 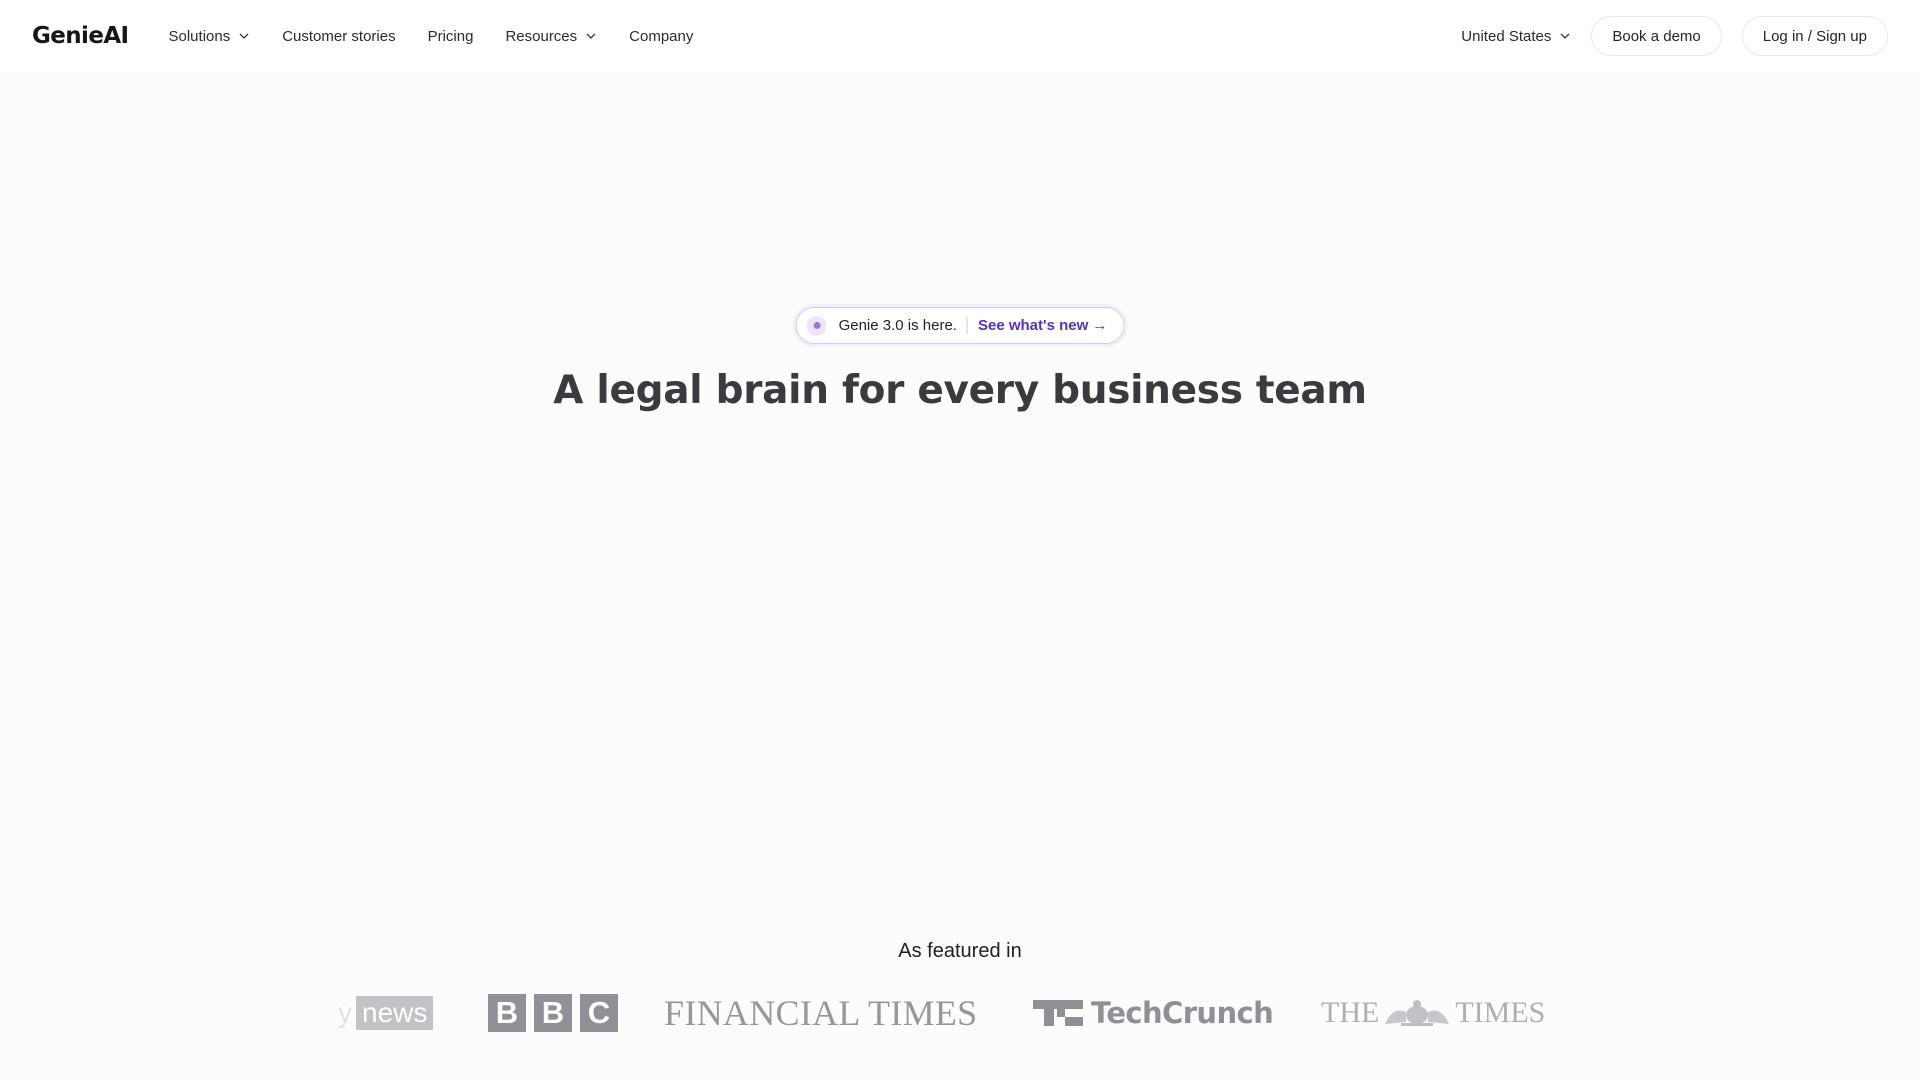 I want to click on sky-news-logo-news: news, so click(x=395, y=1013).